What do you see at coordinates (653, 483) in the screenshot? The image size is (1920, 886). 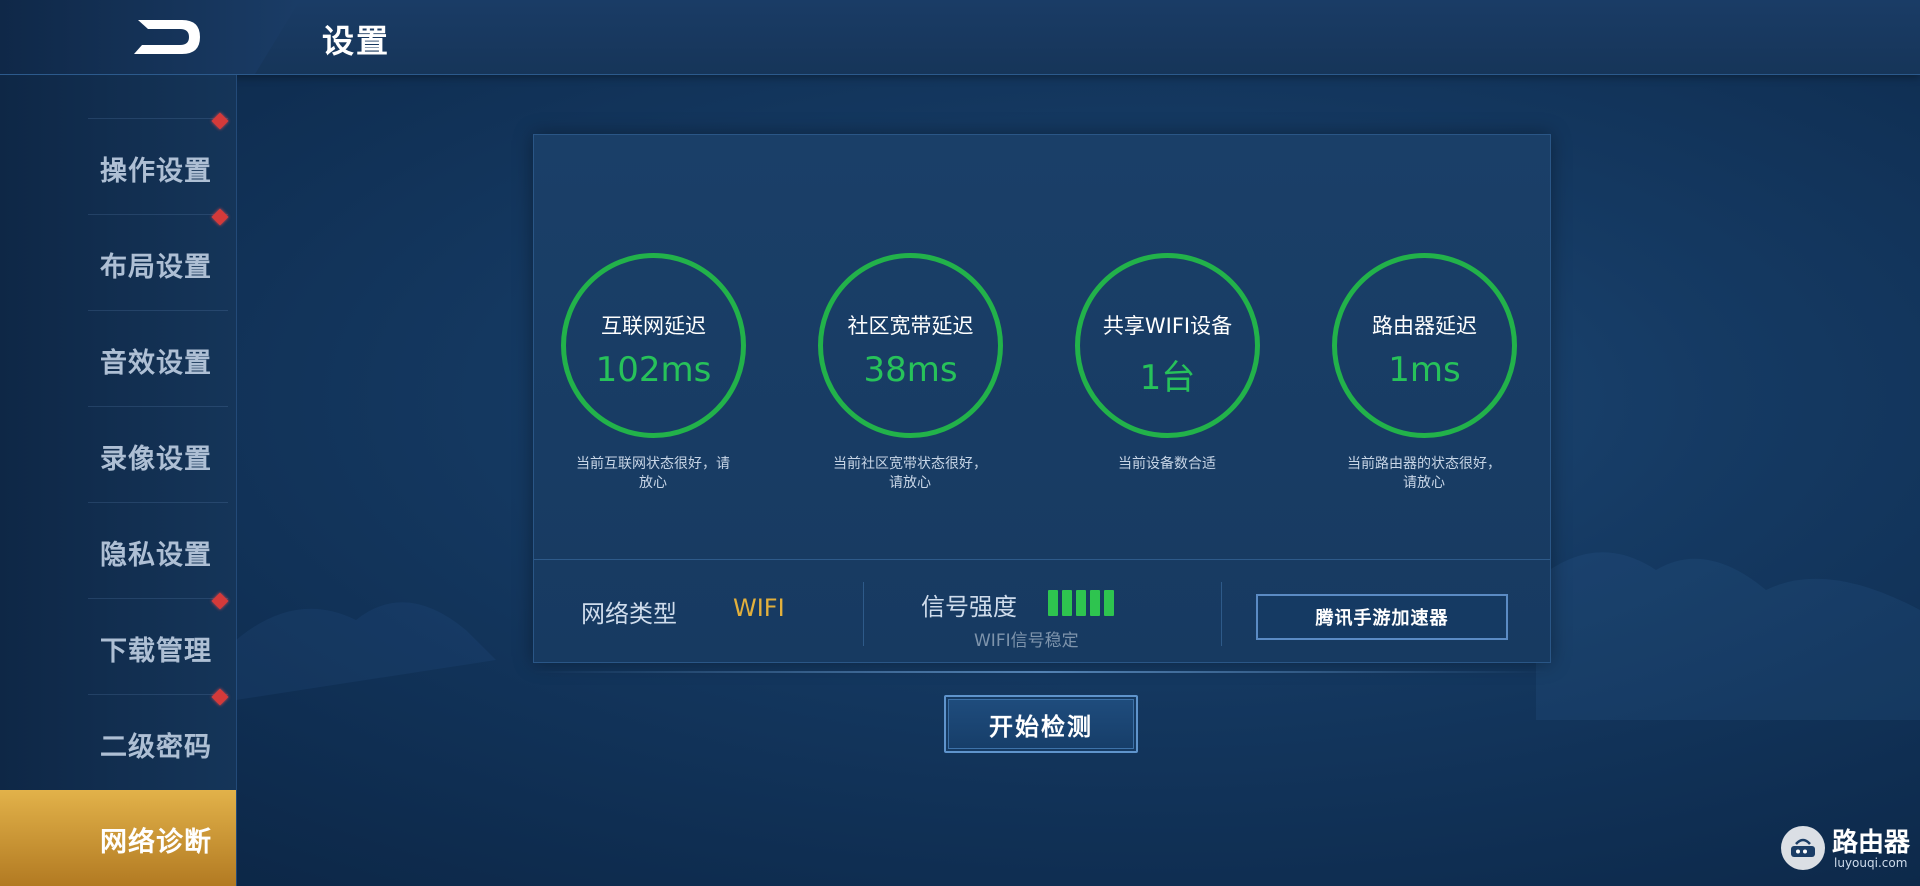 I see `status-line: 放心` at bounding box center [653, 483].